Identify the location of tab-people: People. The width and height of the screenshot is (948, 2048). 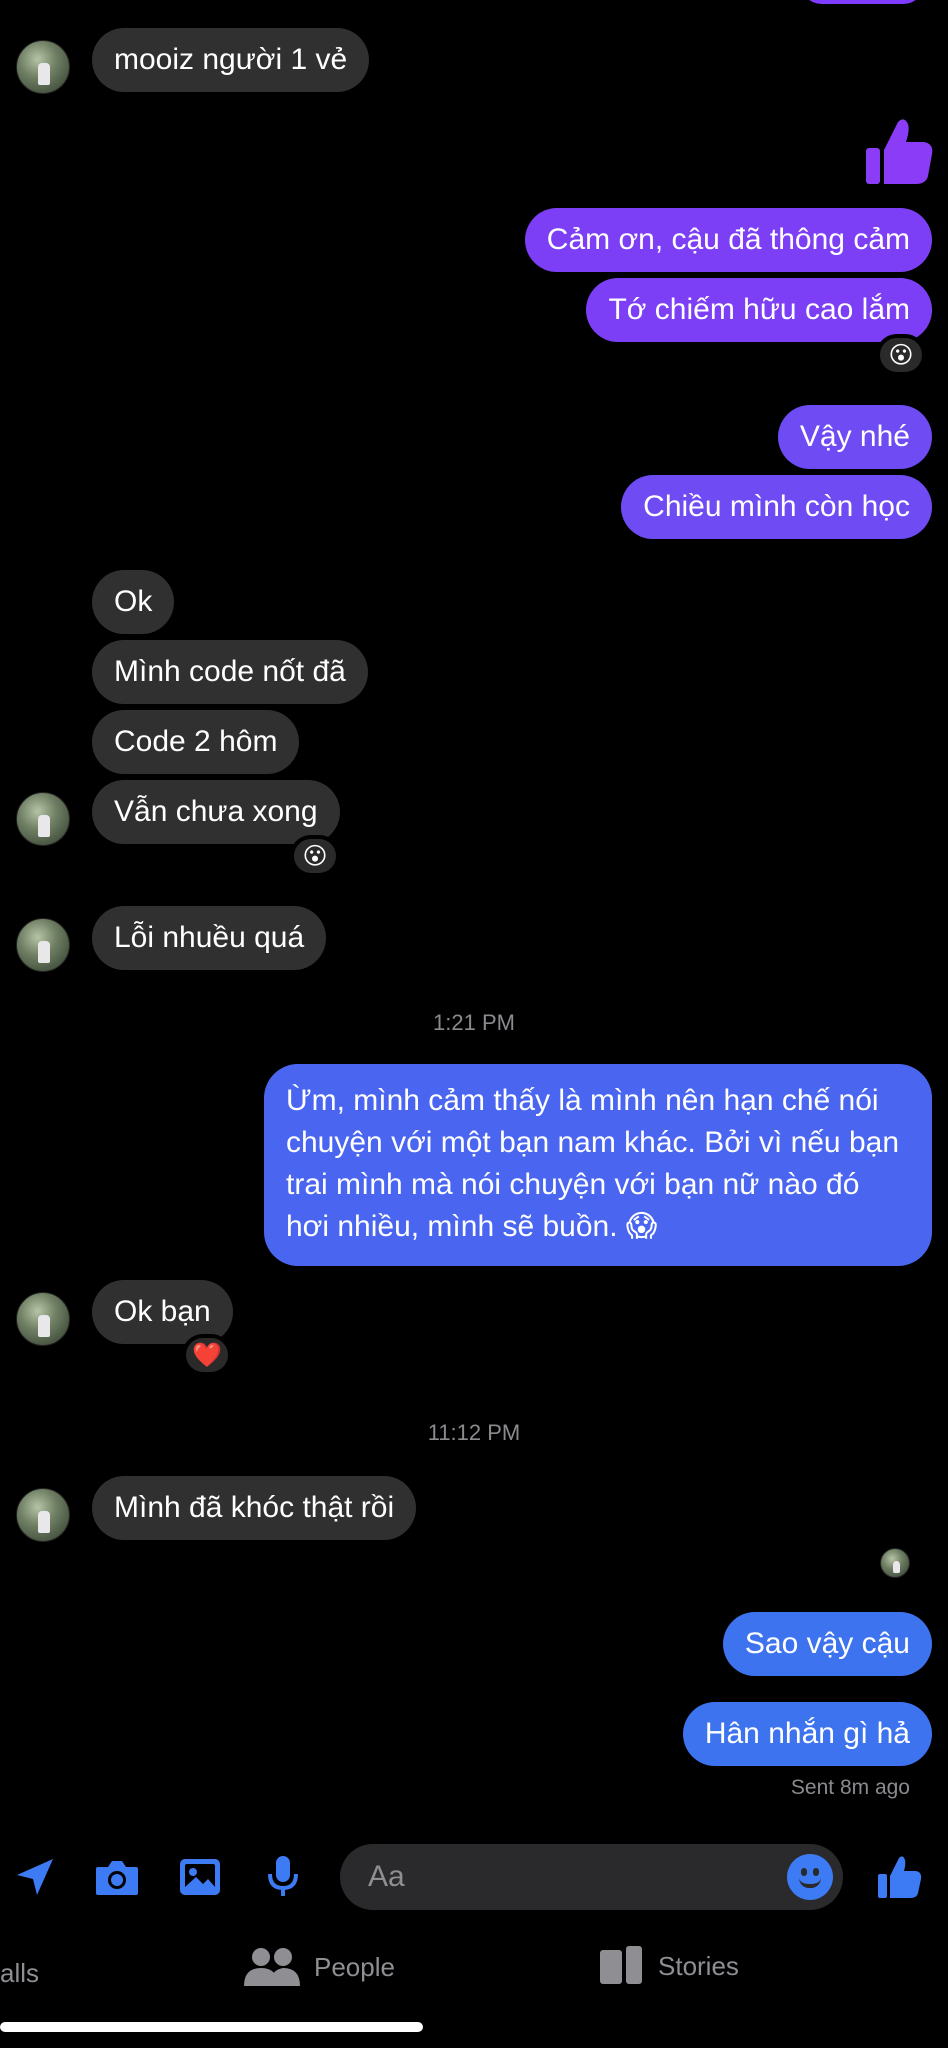
(319, 1967).